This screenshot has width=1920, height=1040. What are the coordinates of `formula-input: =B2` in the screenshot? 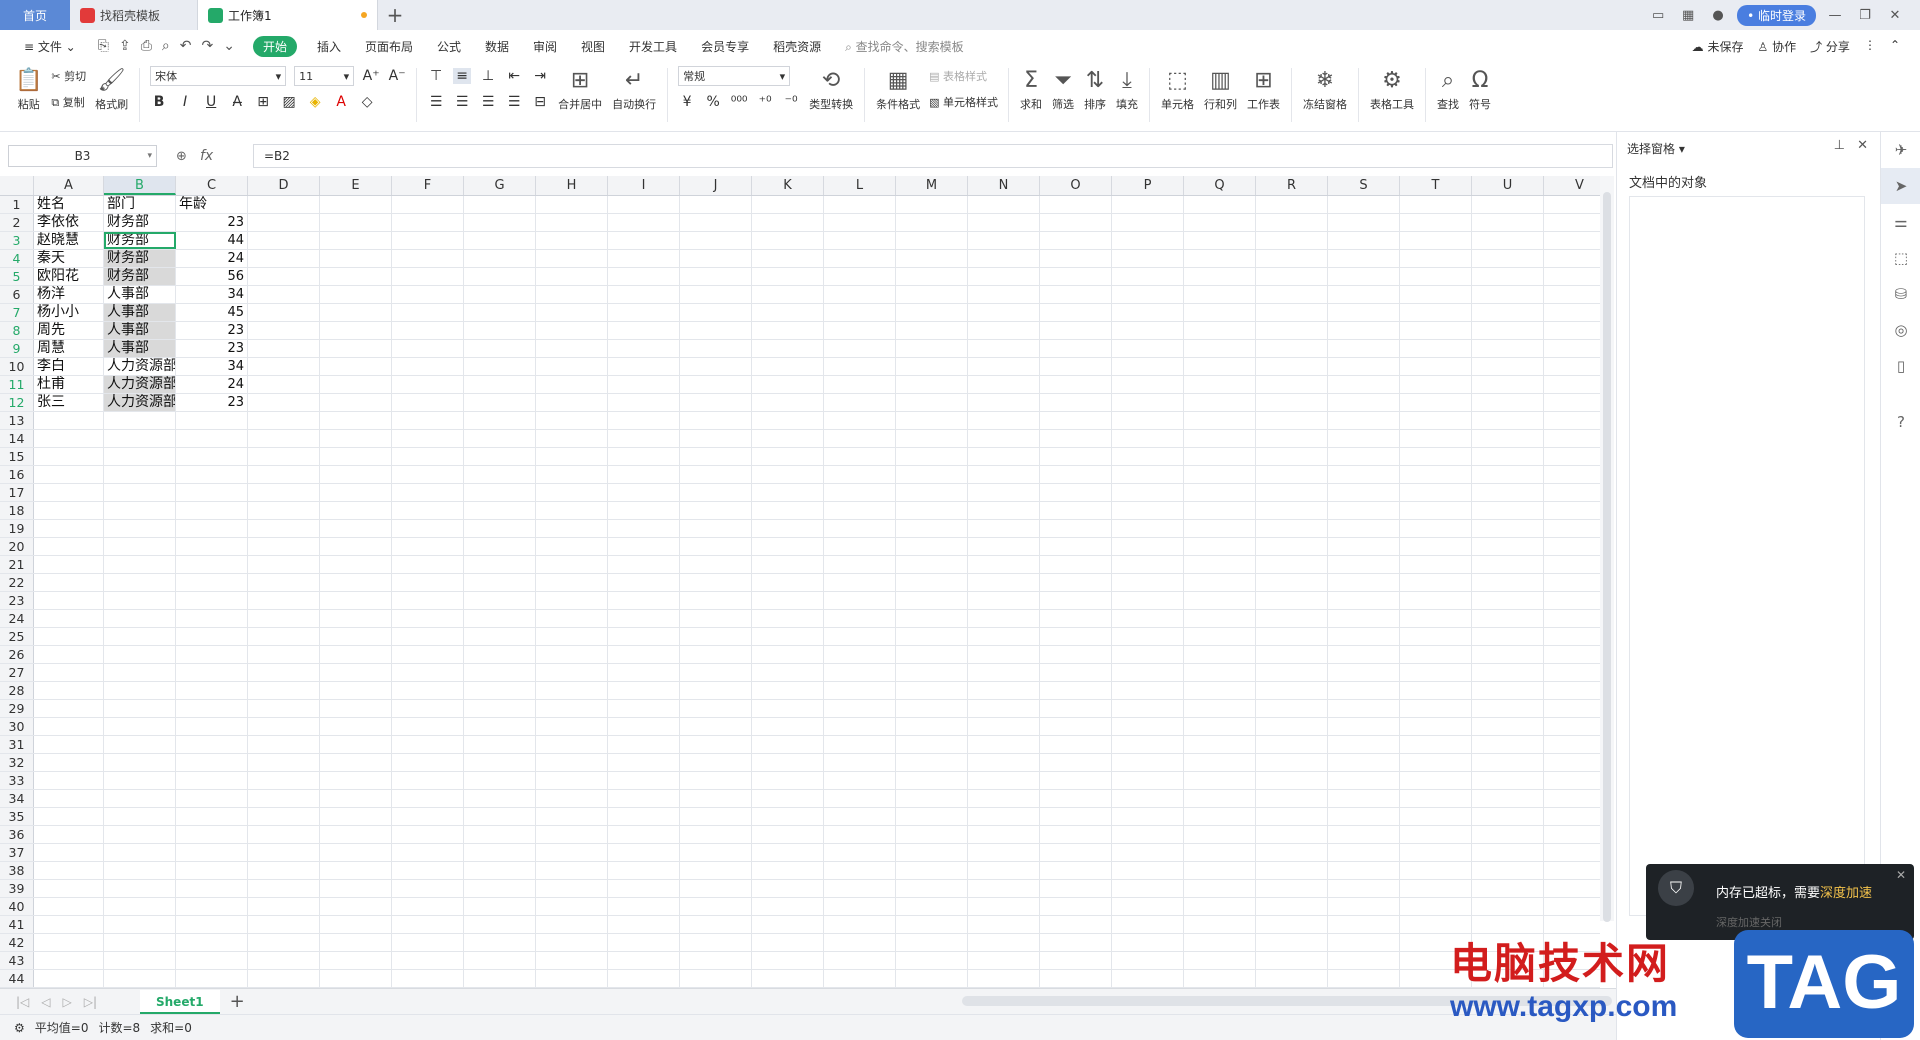 It's located at (933, 156).